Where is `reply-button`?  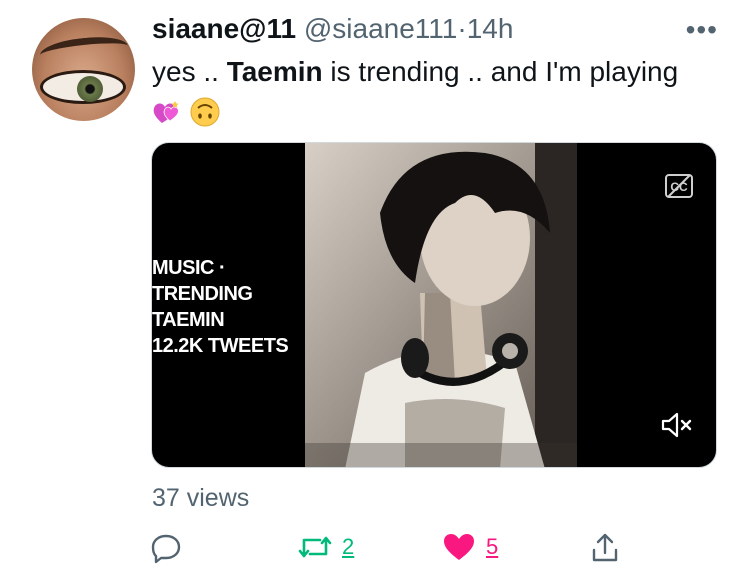 reply-button is located at coordinates (166, 548).